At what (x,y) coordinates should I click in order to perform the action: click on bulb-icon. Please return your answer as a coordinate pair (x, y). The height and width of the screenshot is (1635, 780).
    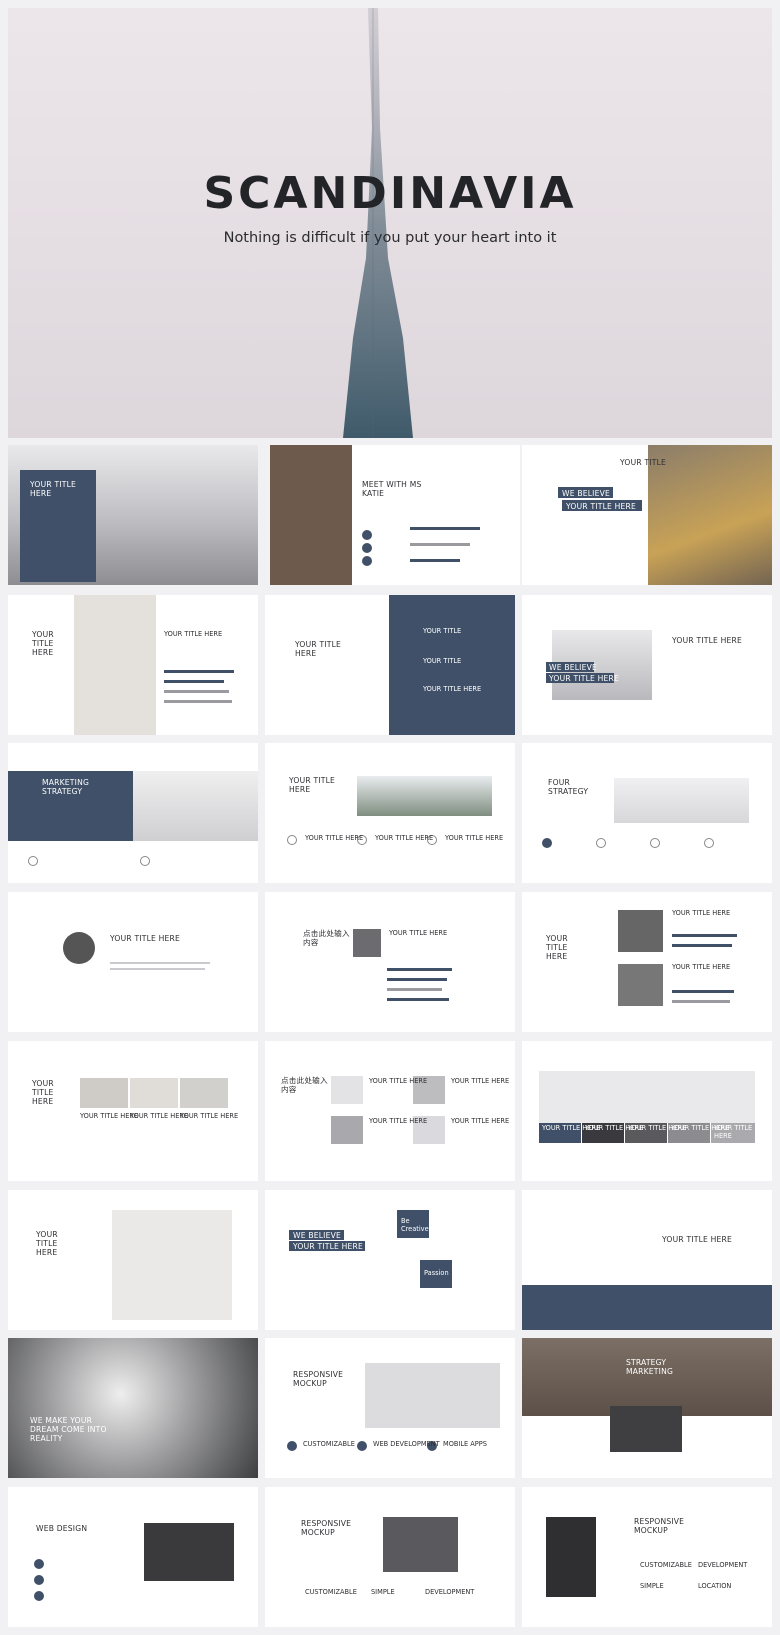
    Looking at the image, I should click on (145, 861).